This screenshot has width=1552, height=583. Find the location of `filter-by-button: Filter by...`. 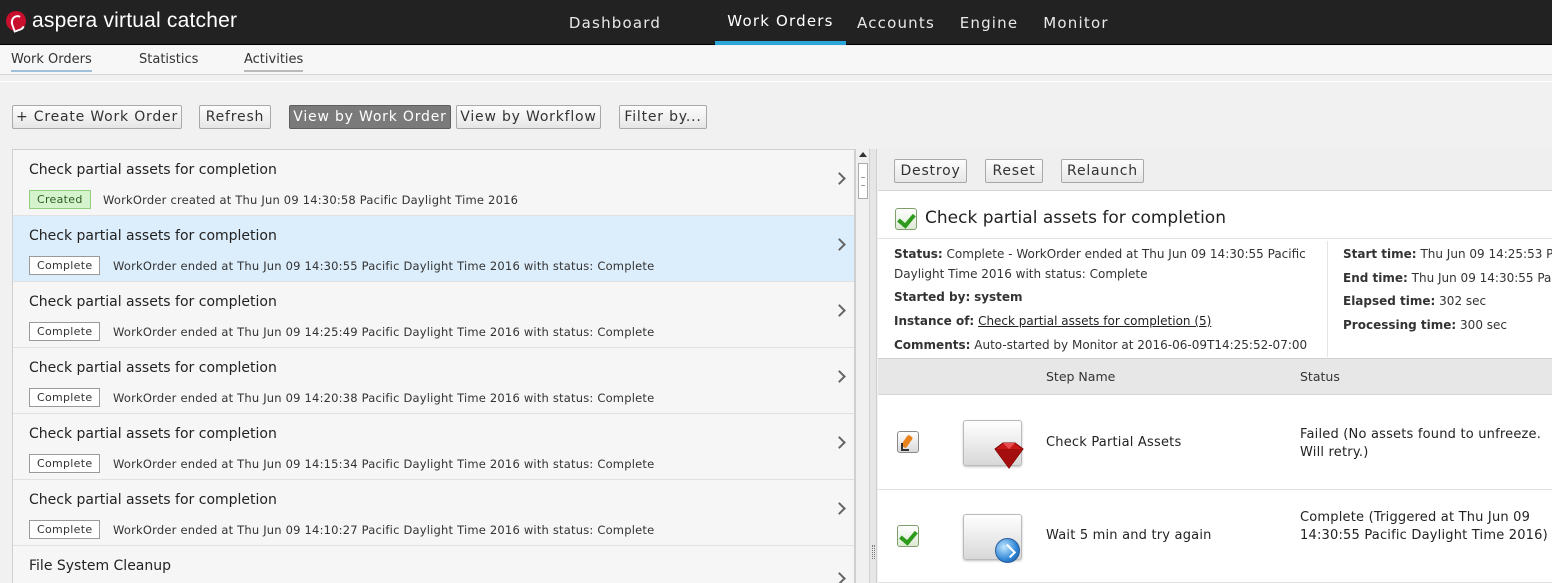

filter-by-button: Filter by... is located at coordinates (663, 117).